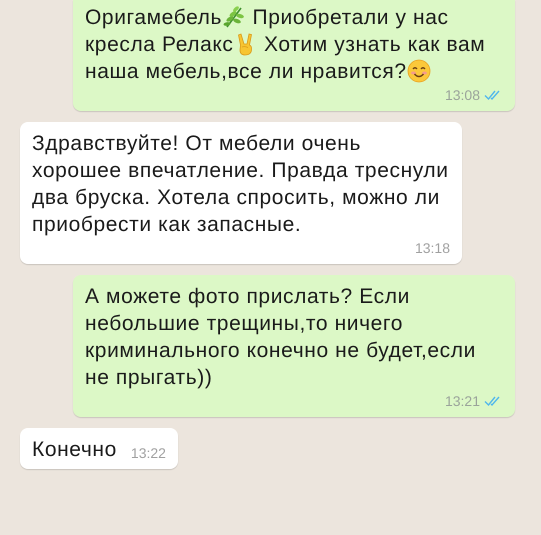  What do you see at coordinates (462, 401) in the screenshot?
I see `message-time: 13:21` at bounding box center [462, 401].